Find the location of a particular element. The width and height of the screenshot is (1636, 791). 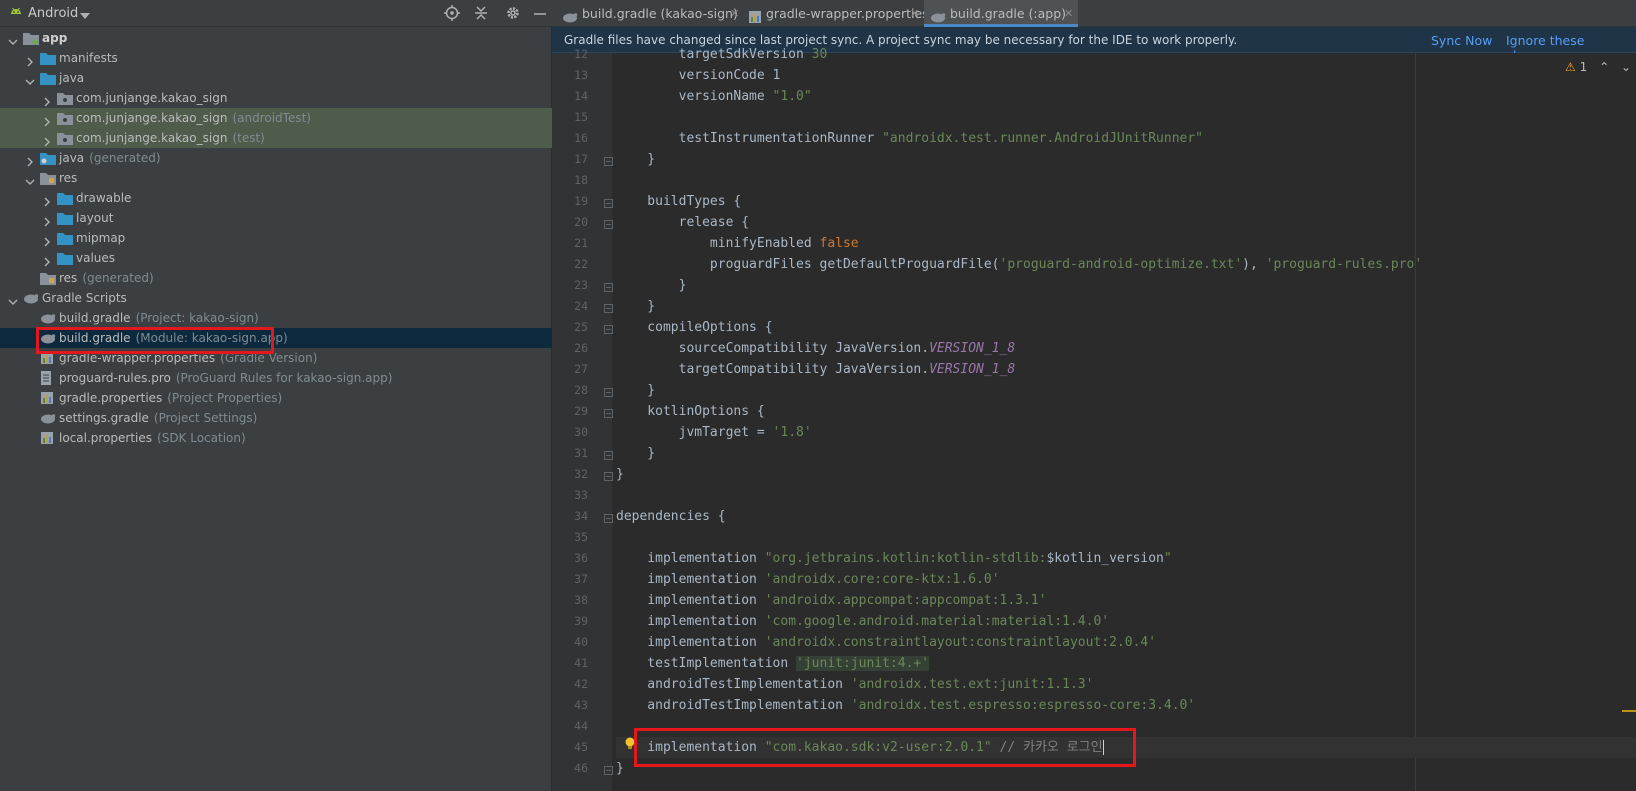

sync-now-link: Sync Now is located at coordinates (1461, 40).